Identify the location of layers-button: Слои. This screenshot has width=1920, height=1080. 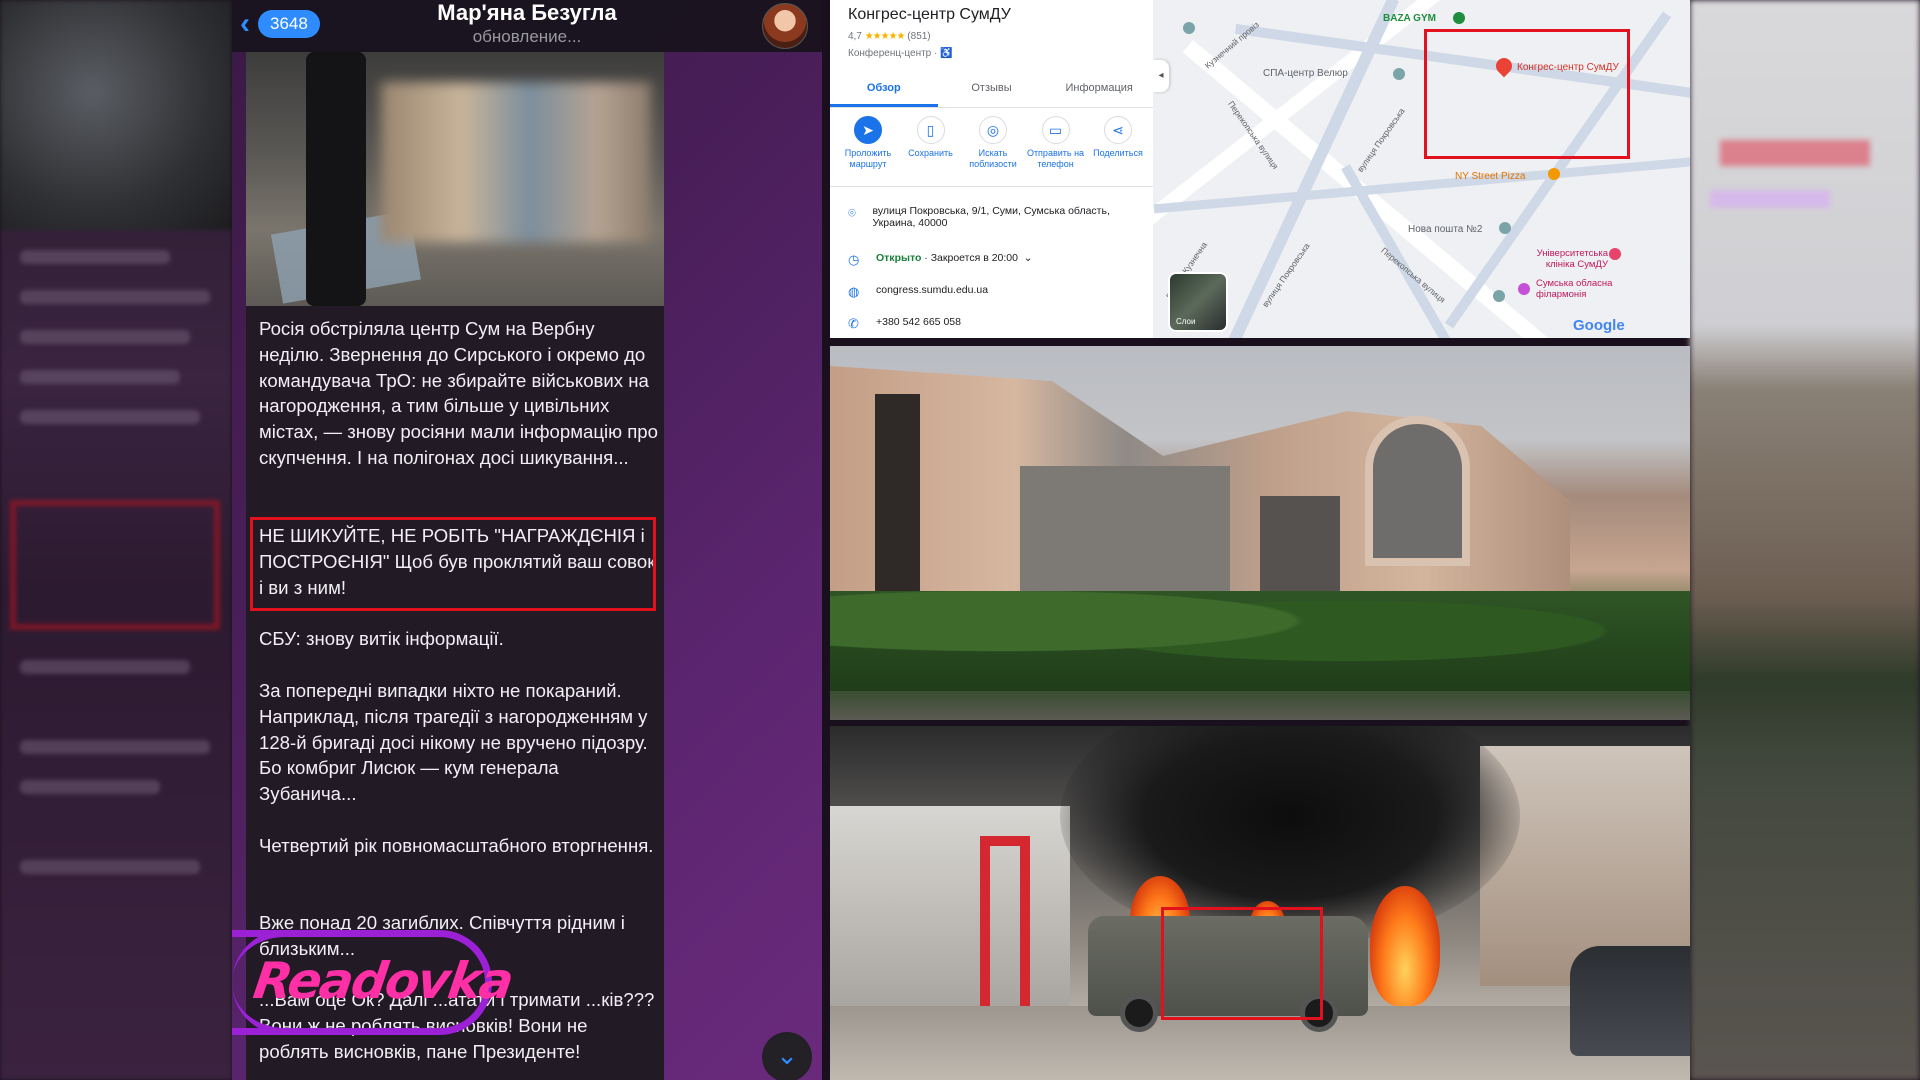
(1198, 302).